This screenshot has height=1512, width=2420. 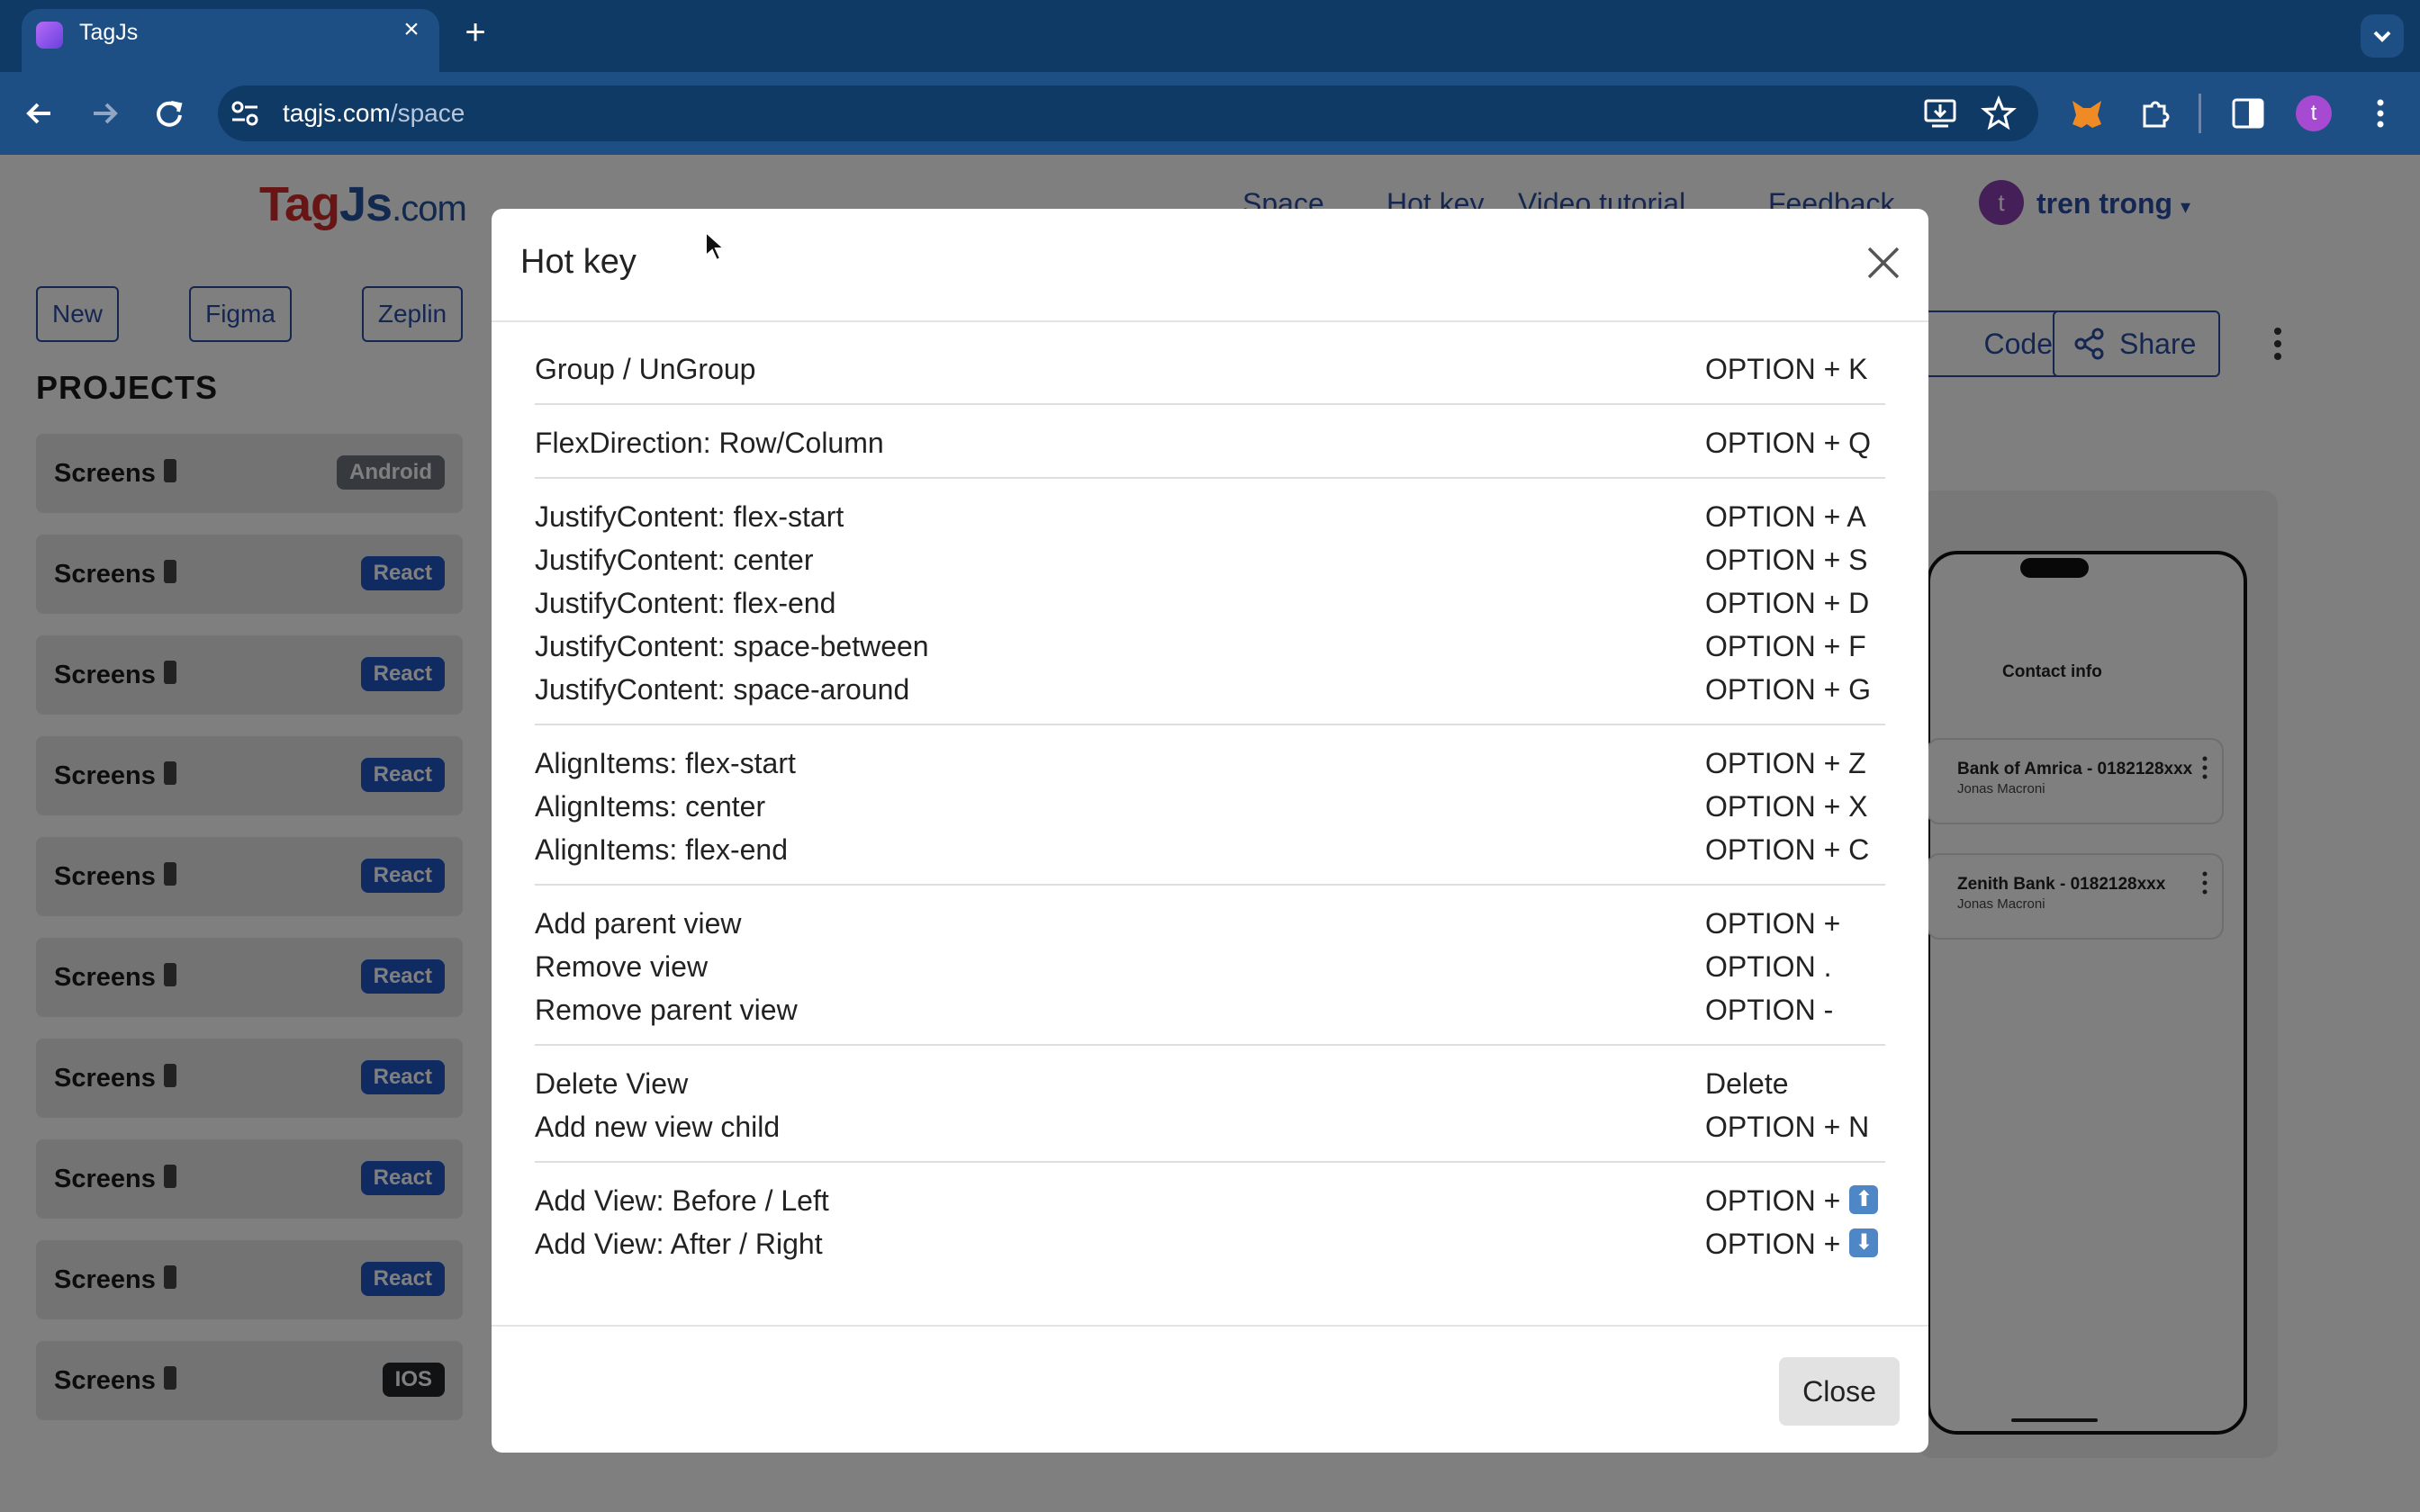 I want to click on side-panel-icon, so click(x=2248, y=113).